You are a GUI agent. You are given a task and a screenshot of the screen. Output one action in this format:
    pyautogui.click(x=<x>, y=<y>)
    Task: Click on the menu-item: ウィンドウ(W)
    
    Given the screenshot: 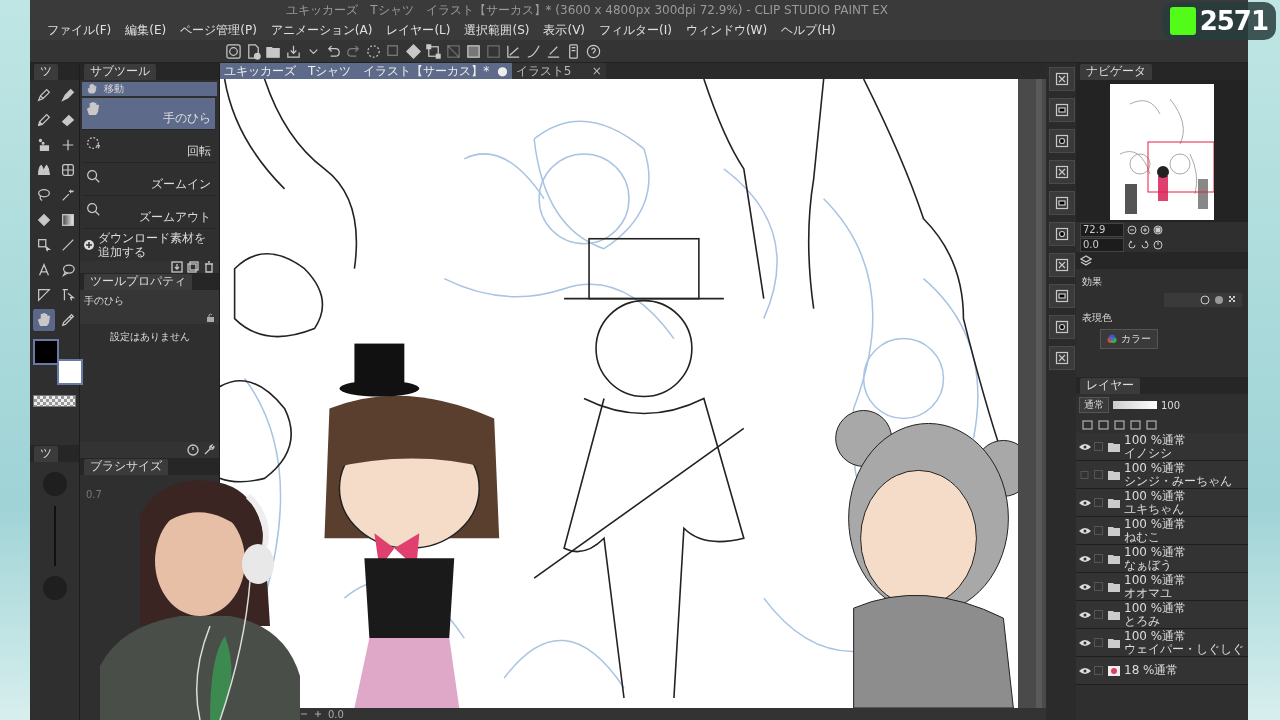 What is the action you would take?
    pyautogui.click(x=726, y=30)
    